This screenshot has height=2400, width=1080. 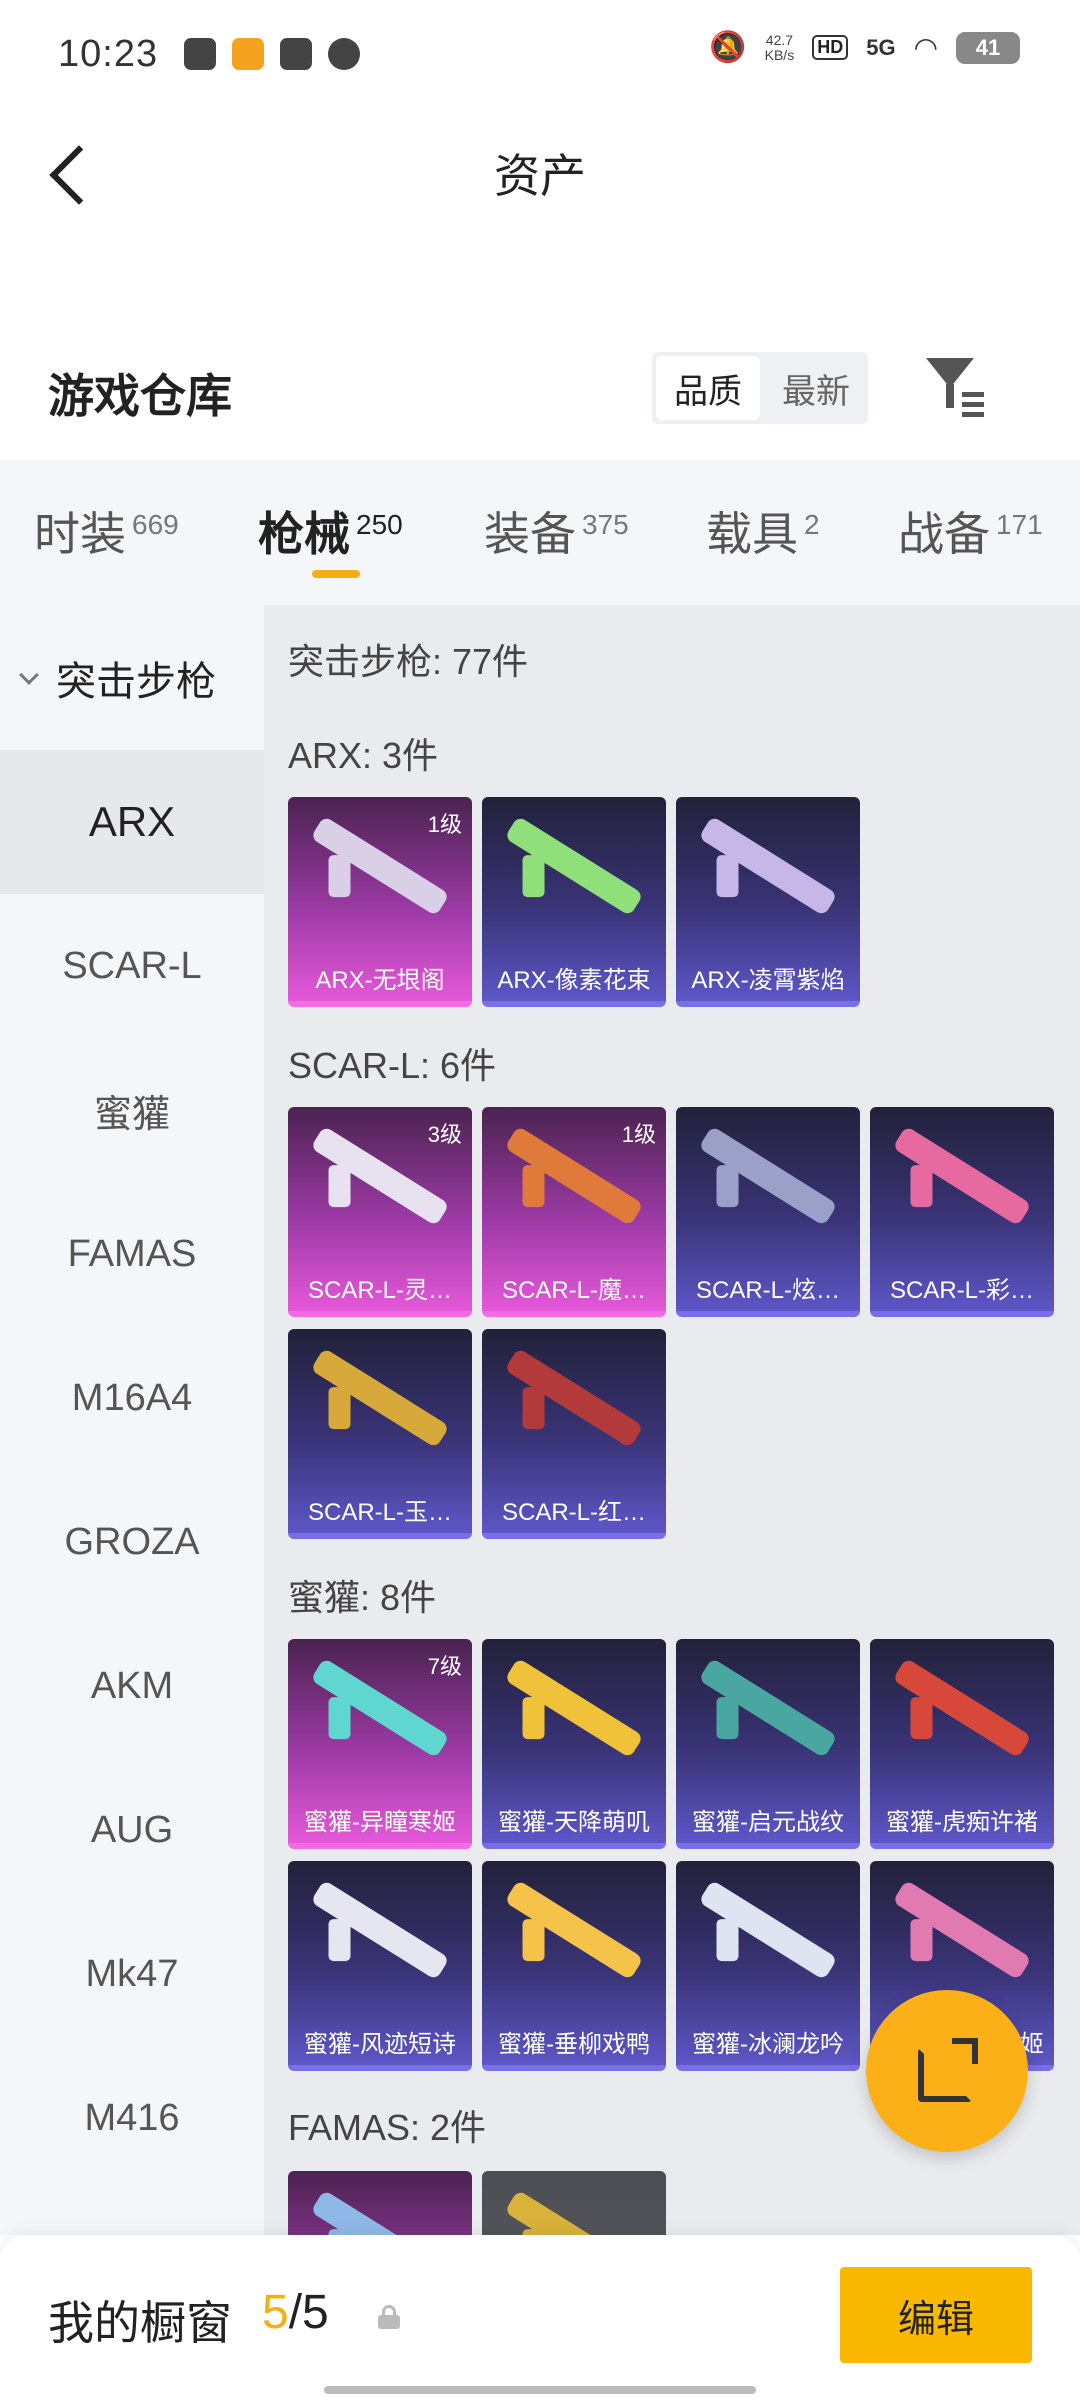 I want to click on showcase-count: 5/5, so click(x=295, y=2312).